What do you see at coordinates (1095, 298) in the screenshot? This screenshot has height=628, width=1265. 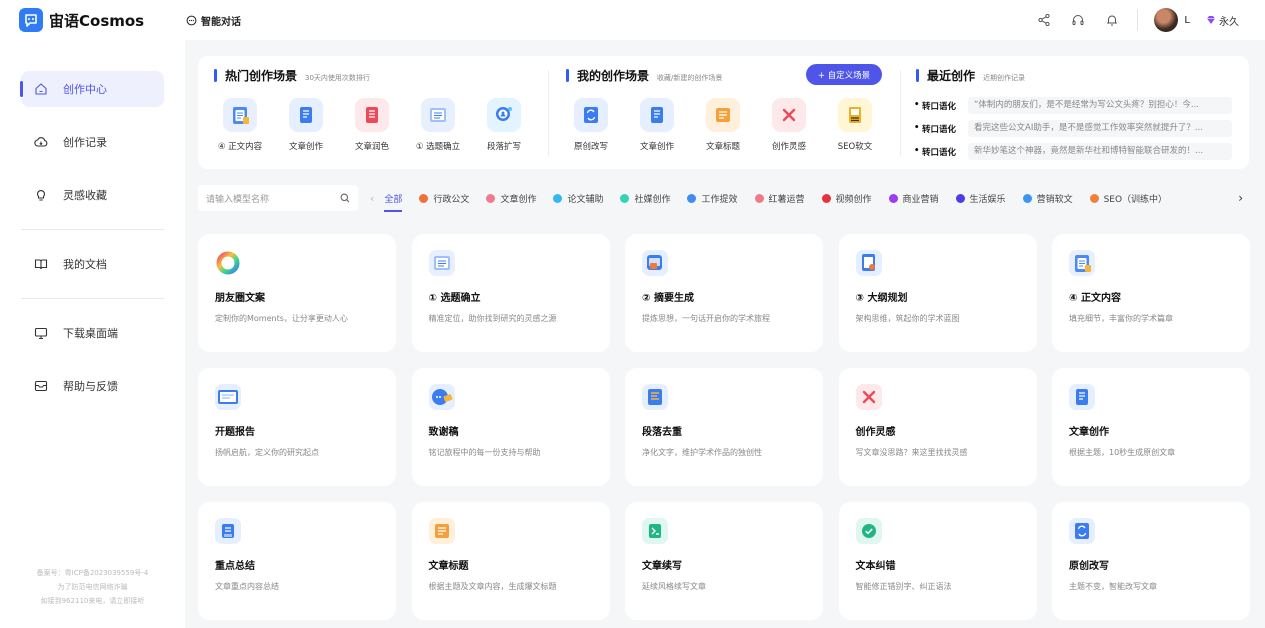 I see `card-title: ④ 正文内容` at bounding box center [1095, 298].